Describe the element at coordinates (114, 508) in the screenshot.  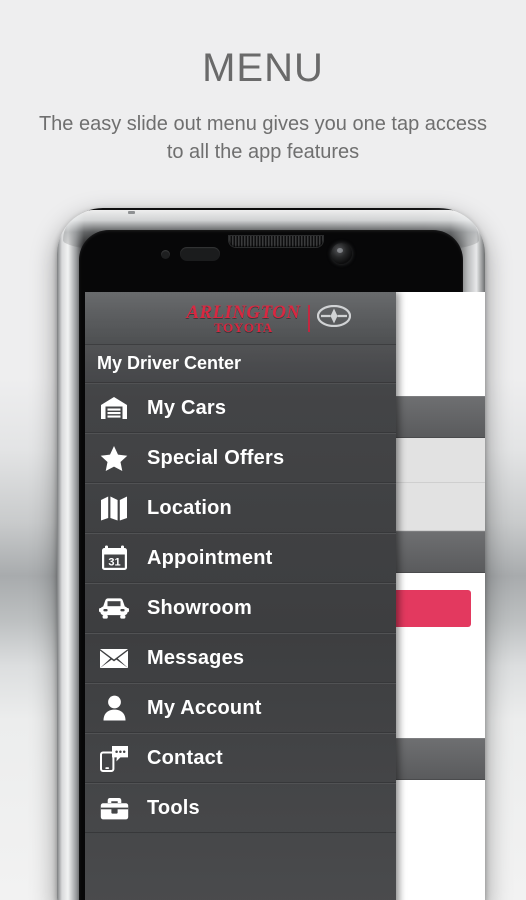
I see `map-icon` at that location.